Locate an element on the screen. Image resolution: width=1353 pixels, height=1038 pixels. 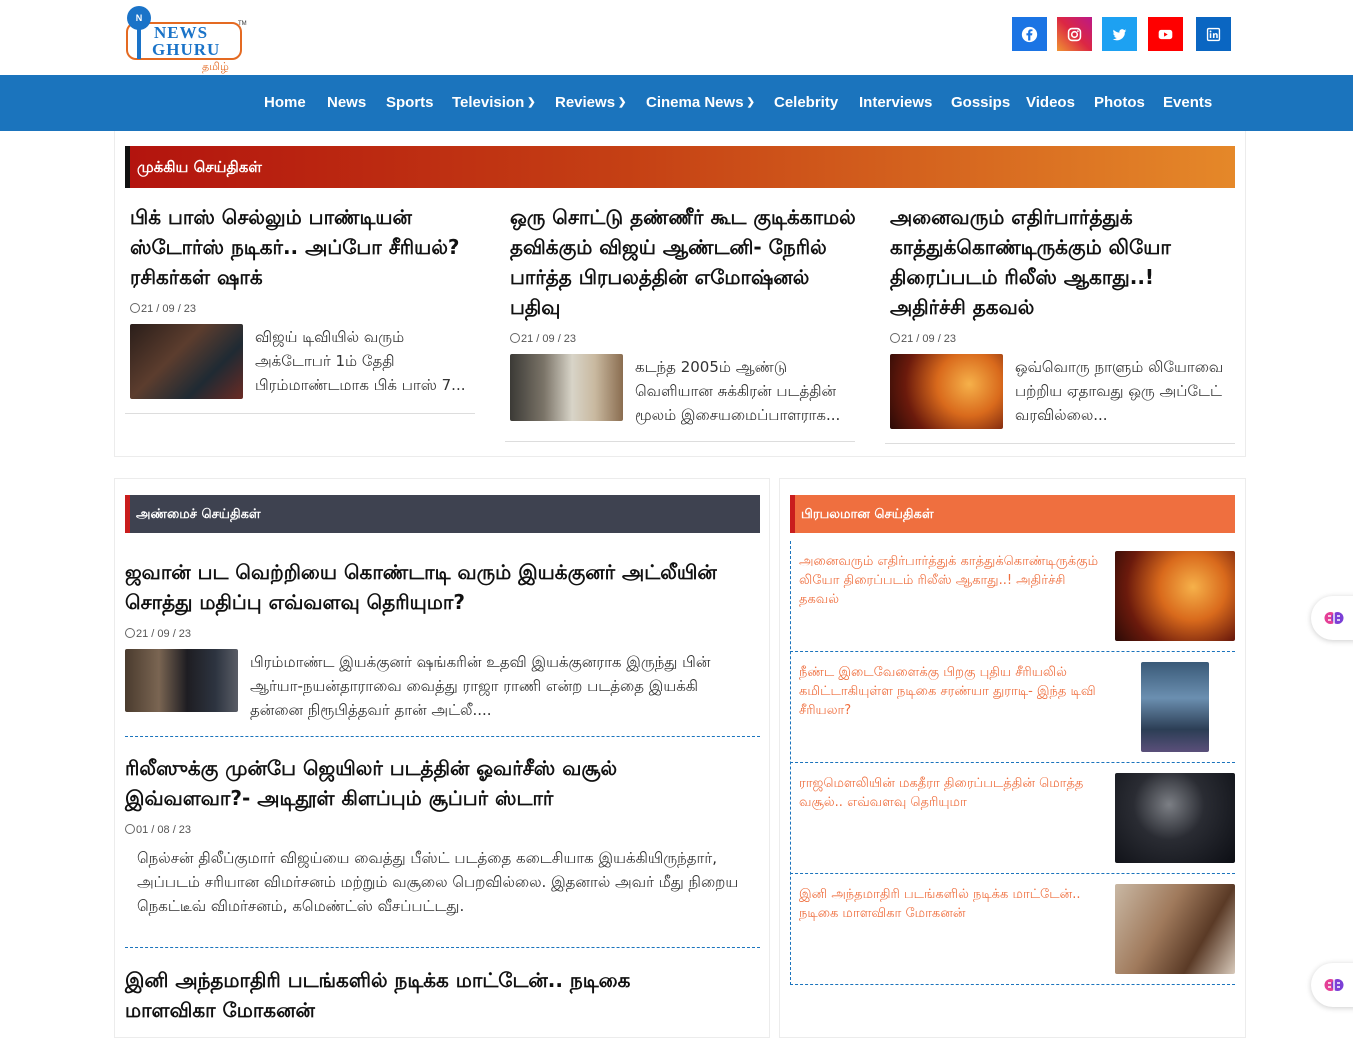
twitter-icon is located at coordinates (1119, 34).